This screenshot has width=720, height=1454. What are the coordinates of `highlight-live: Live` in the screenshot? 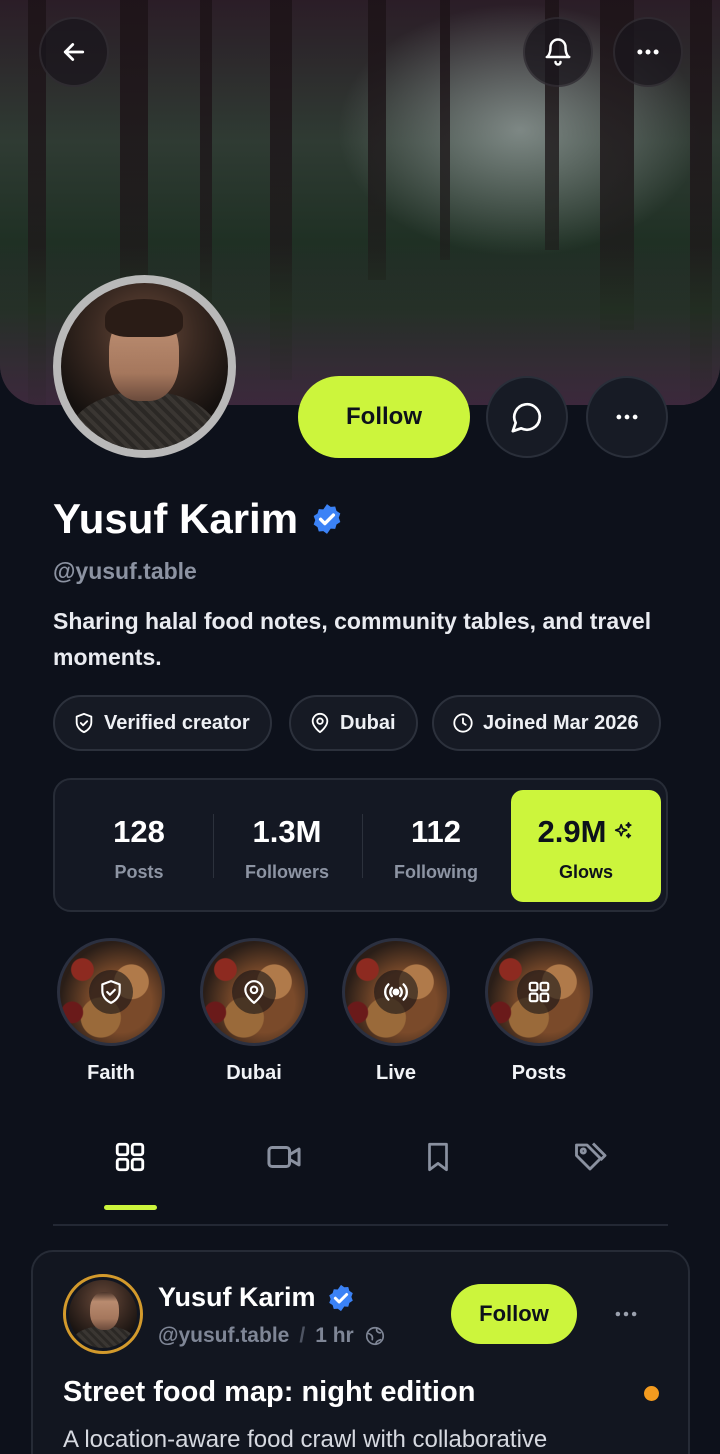 It's located at (396, 1011).